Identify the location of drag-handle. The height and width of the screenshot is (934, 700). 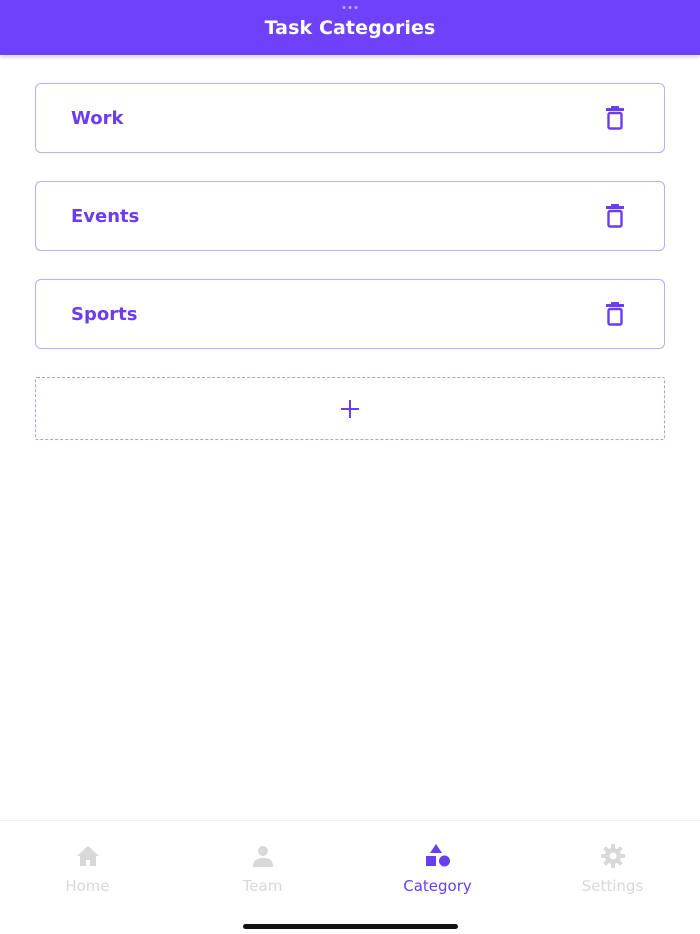
(350, 7).